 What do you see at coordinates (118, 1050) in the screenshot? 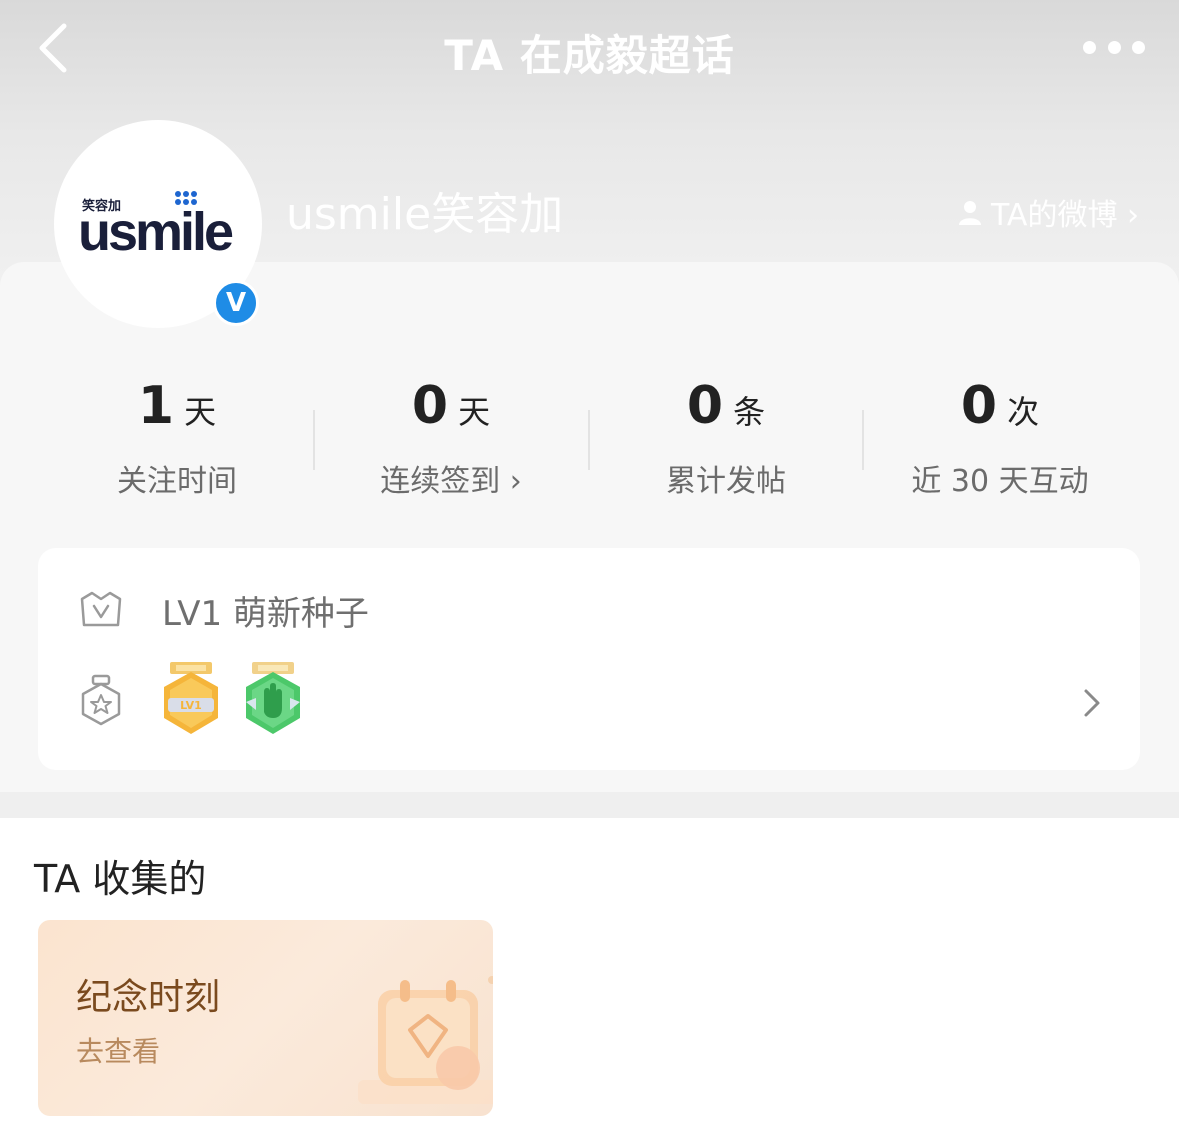
I see `memory-card-action: 去查看` at bounding box center [118, 1050].